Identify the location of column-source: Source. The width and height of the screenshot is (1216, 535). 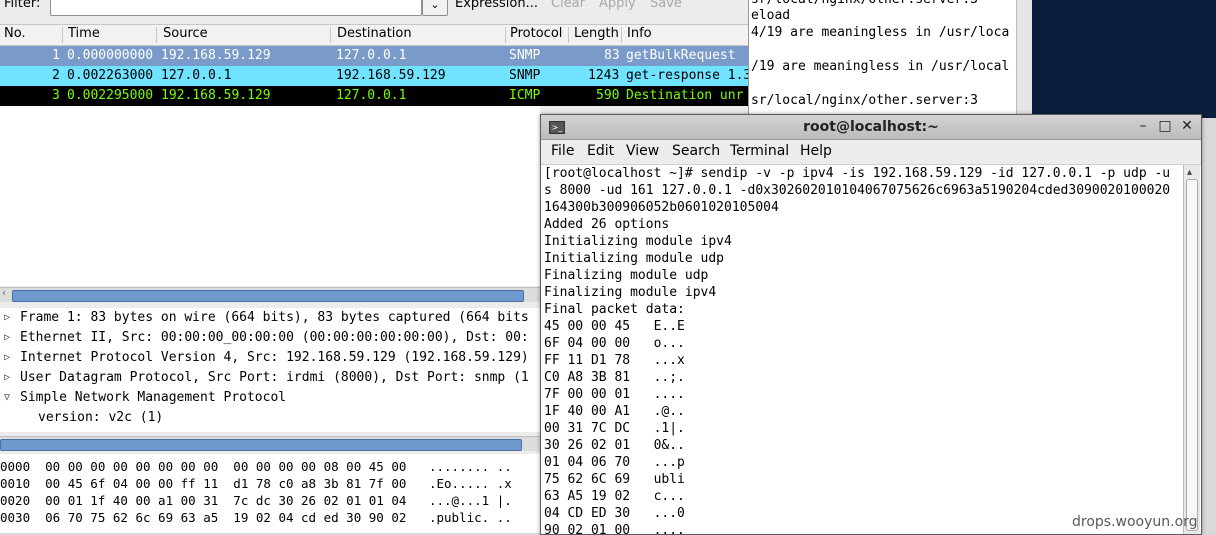
(185, 33).